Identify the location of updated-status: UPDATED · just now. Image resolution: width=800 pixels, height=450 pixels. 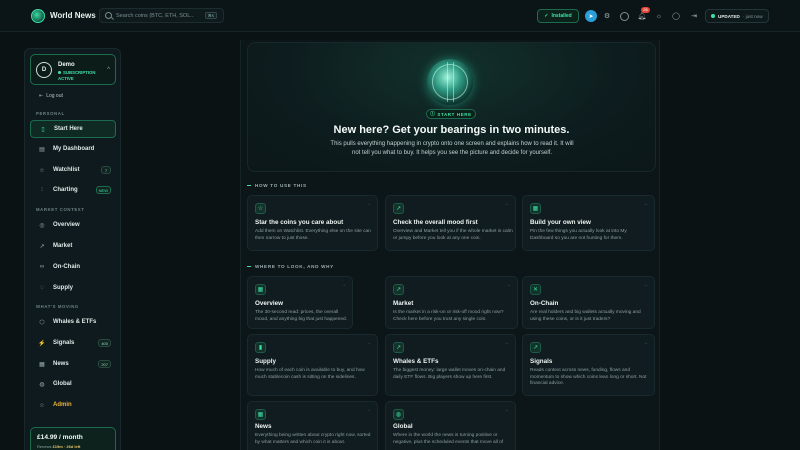
(737, 16).